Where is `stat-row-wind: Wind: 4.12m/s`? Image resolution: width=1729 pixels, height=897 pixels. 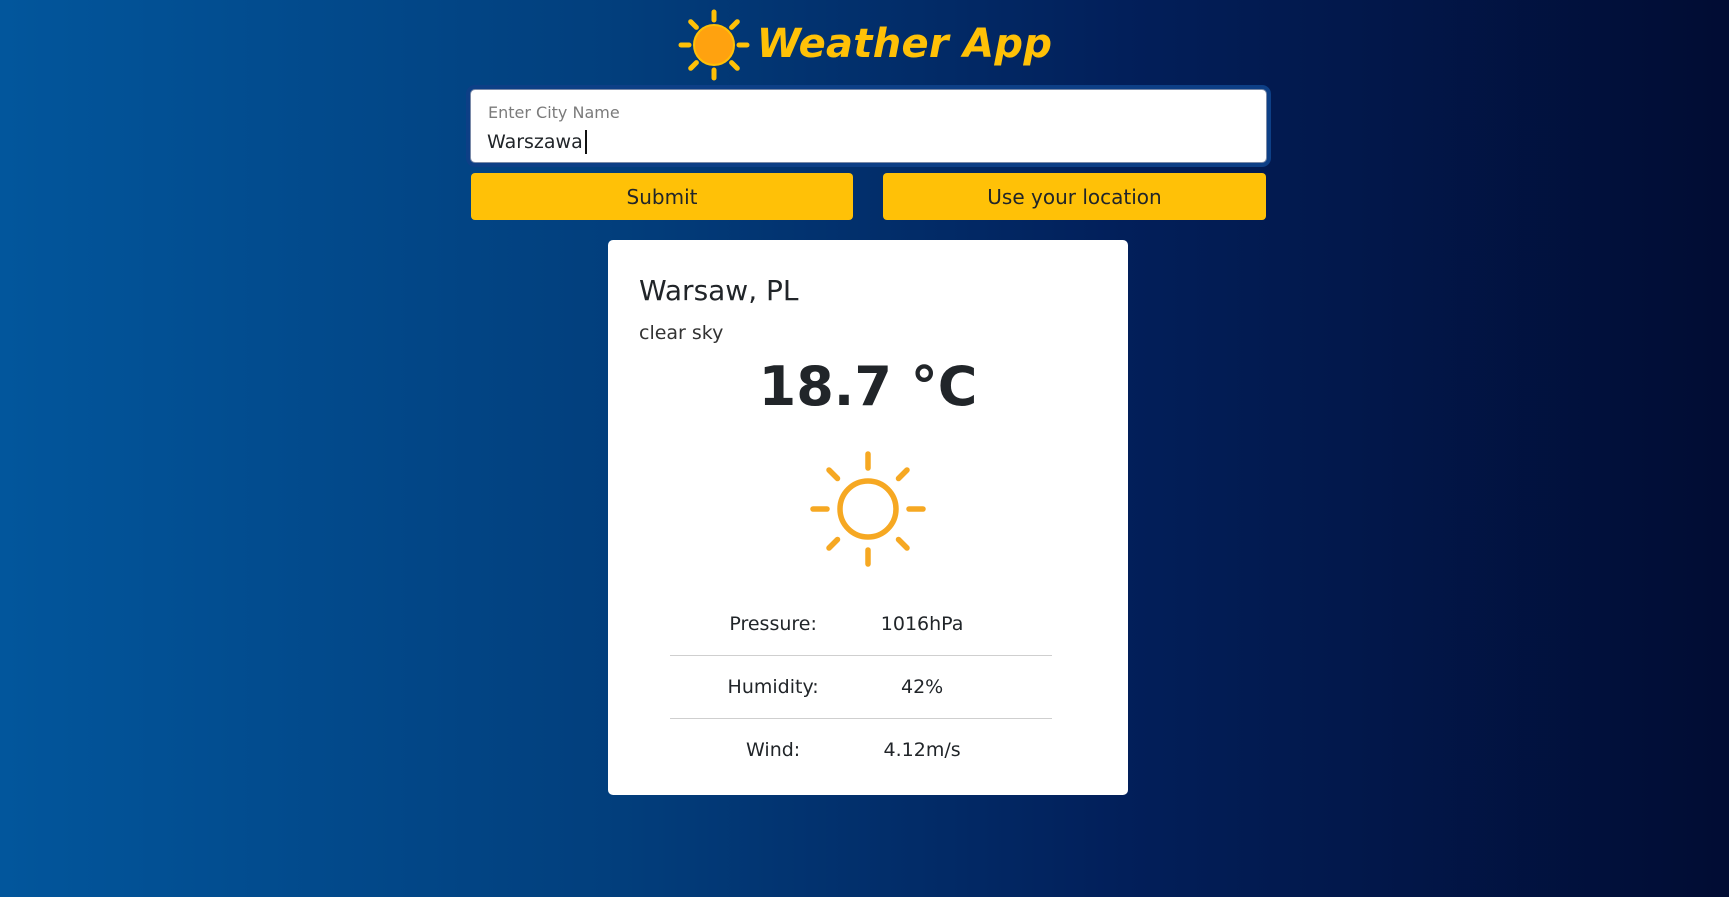 stat-row-wind: Wind: 4.12m/s is located at coordinates (861, 749).